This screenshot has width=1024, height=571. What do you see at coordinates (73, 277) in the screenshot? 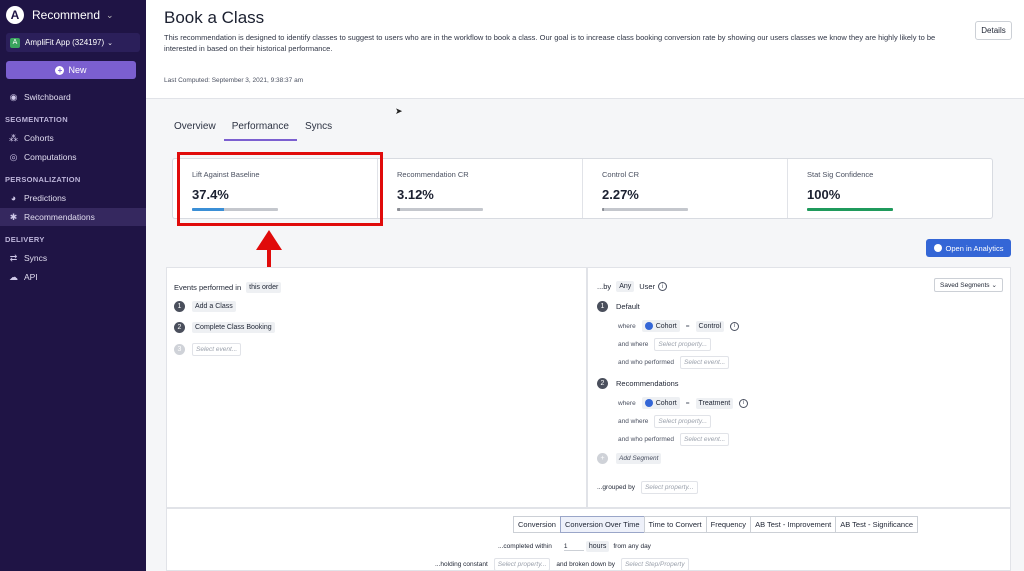
I see `sidebar-item-api: ☁ API` at bounding box center [73, 277].